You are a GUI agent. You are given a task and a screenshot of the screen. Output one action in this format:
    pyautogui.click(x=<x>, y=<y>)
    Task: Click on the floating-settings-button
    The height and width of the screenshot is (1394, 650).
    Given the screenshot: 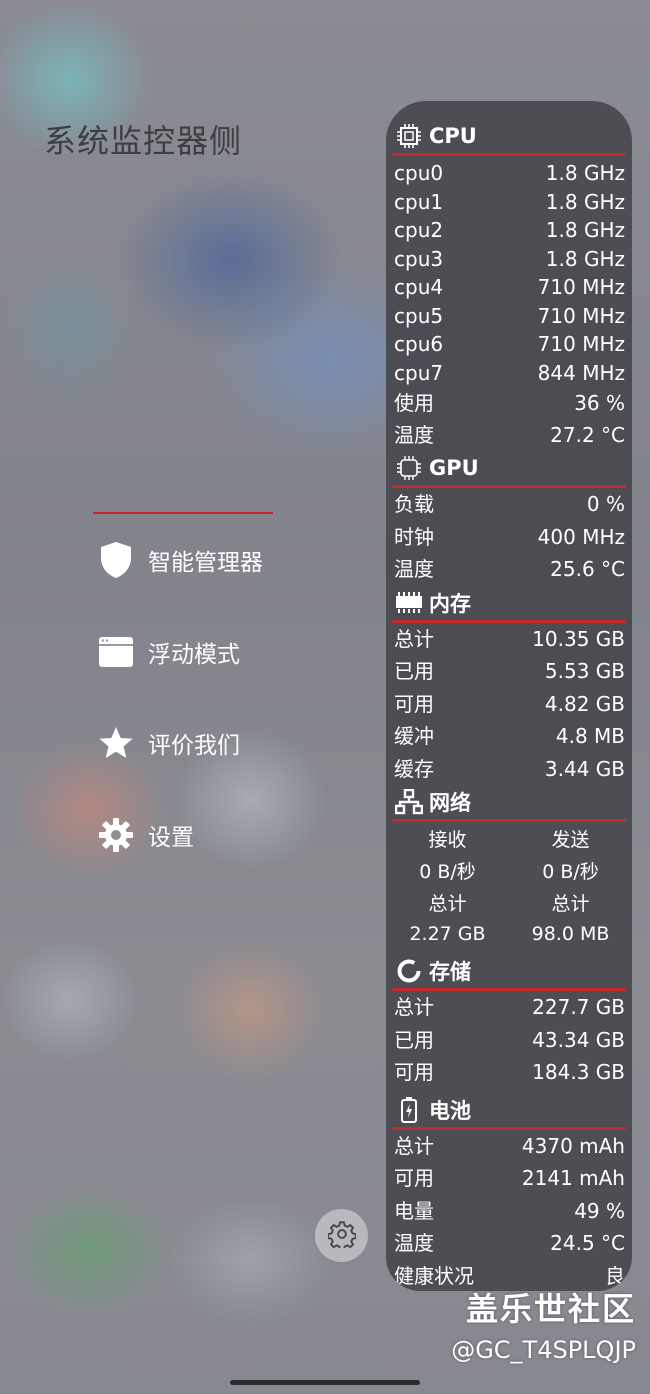 What is the action you would take?
    pyautogui.click(x=341, y=1235)
    